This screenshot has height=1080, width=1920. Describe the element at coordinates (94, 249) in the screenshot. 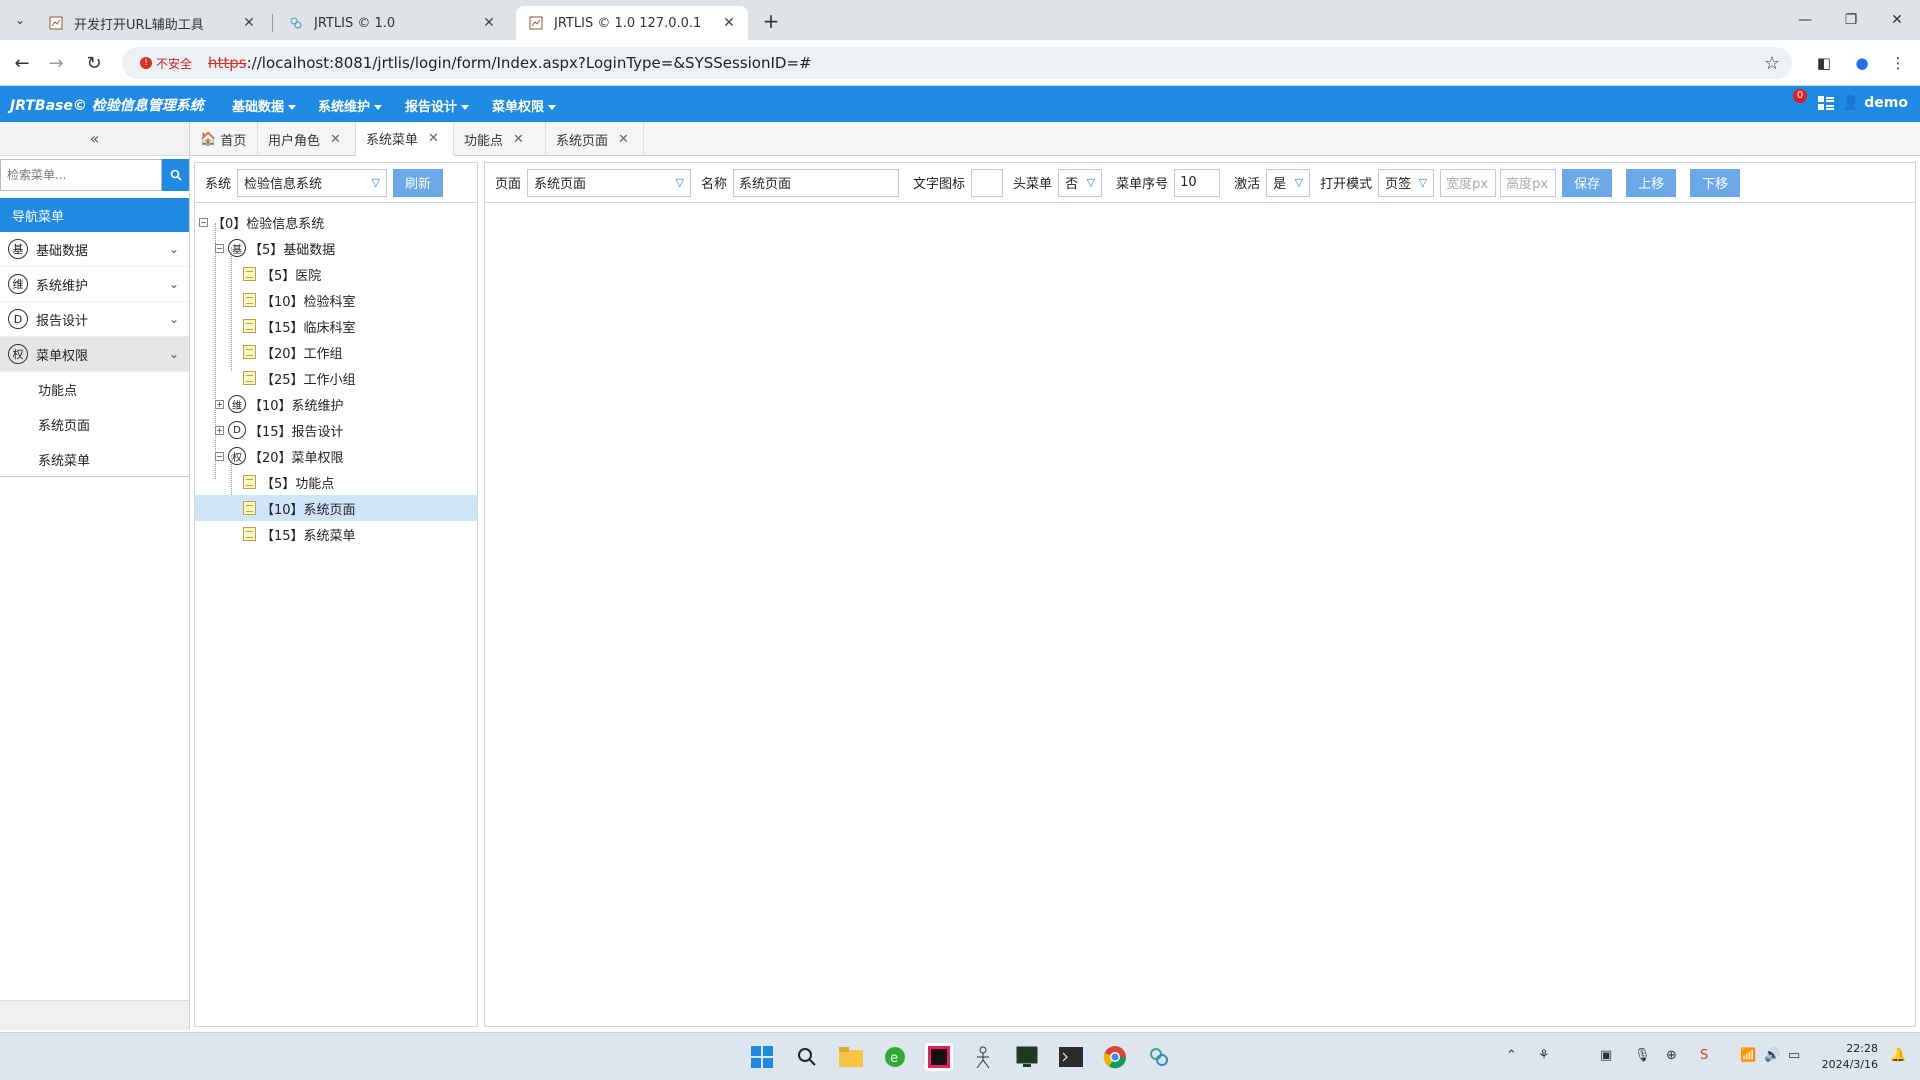

I see `sidebar-group-basic-data: 基 基础数据 ⌄` at that location.